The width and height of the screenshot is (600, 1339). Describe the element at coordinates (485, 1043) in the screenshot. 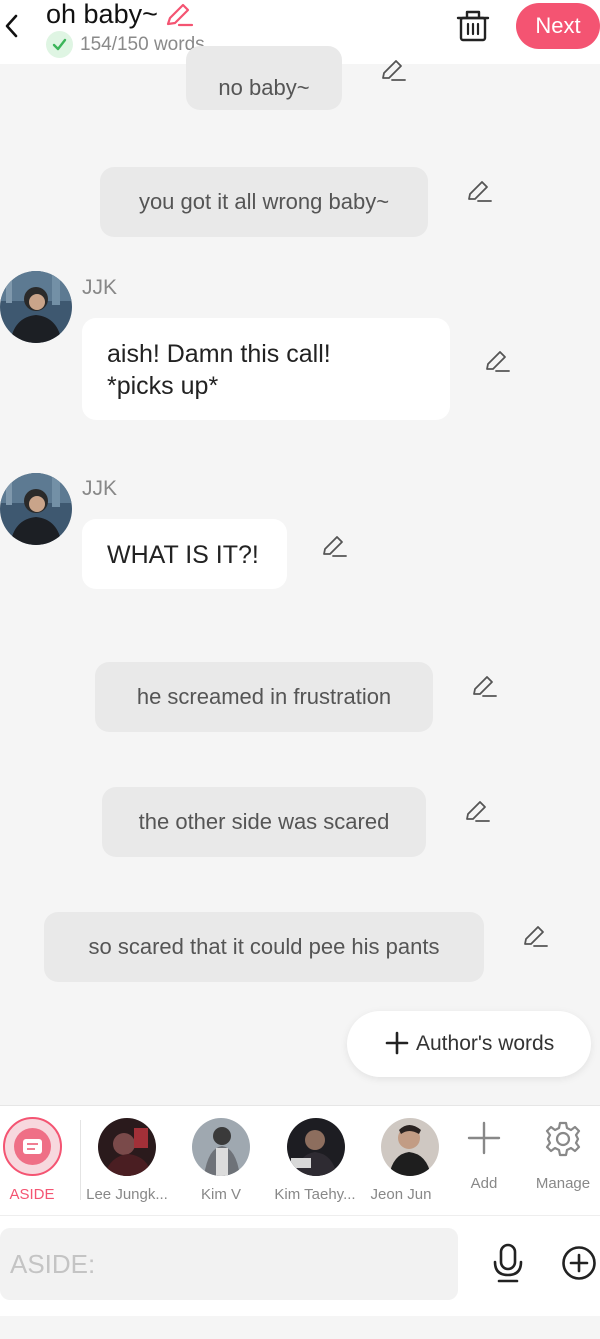

I see `authors-words-label: Author's words` at that location.